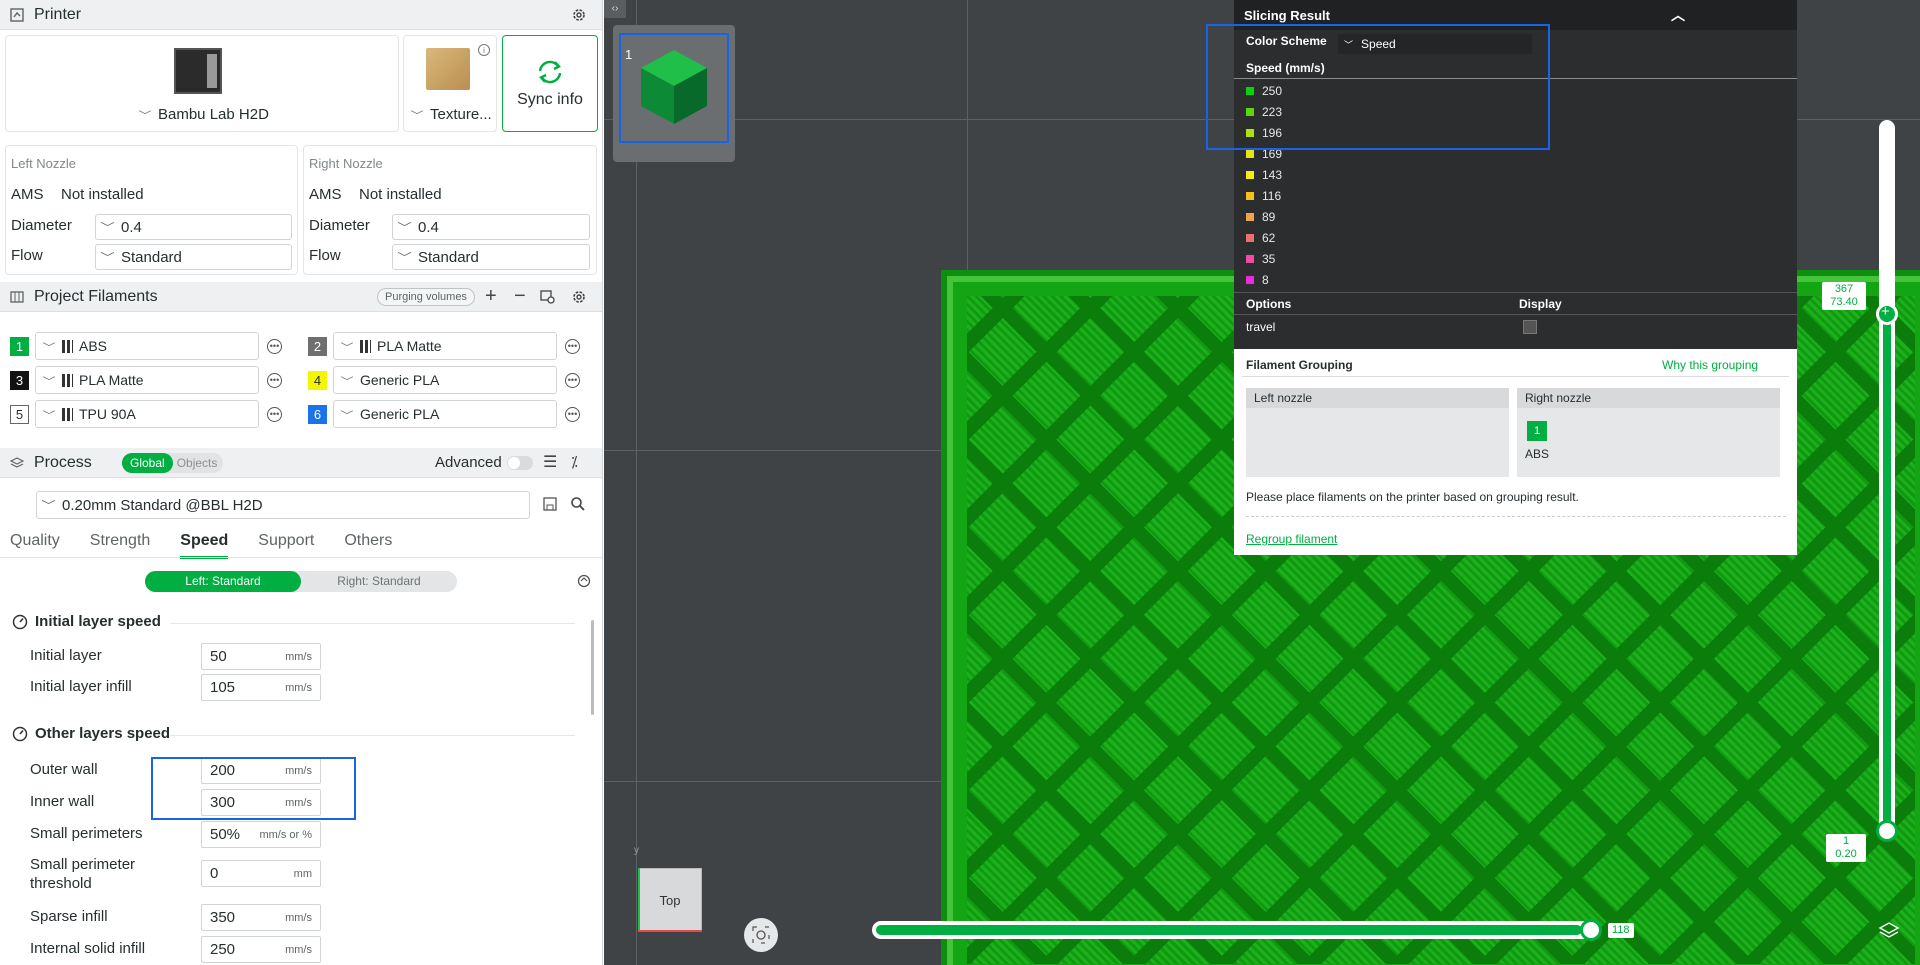 The image size is (1920, 965). I want to click on filament-name: ABS, so click(93, 346).